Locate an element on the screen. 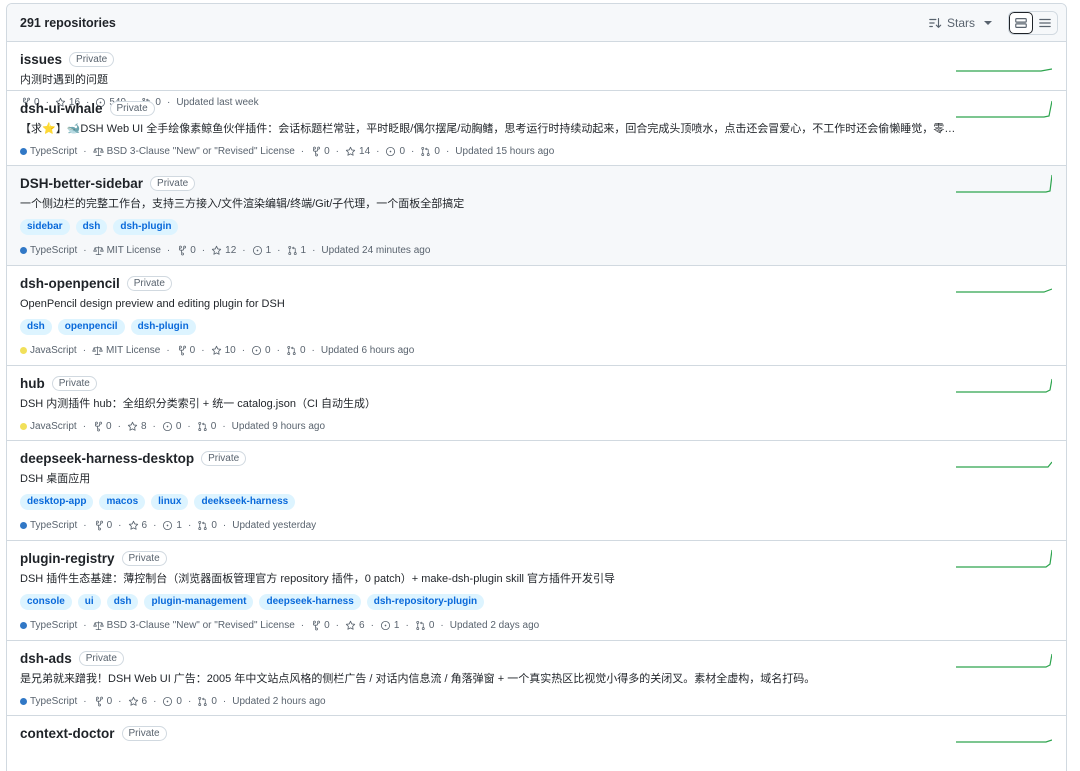 The height and width of the screenshot is (771, 1080). repo-name-link: issues is located at coordinates (41, 59).